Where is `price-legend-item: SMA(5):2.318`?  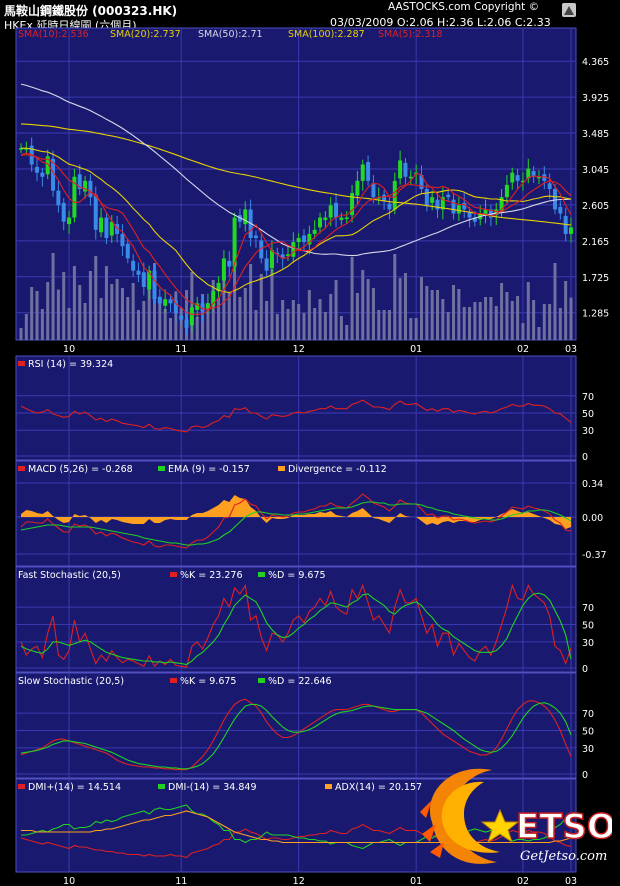 price-legend-item: SMA(5):2.318 is located at coordinates (410, 34).